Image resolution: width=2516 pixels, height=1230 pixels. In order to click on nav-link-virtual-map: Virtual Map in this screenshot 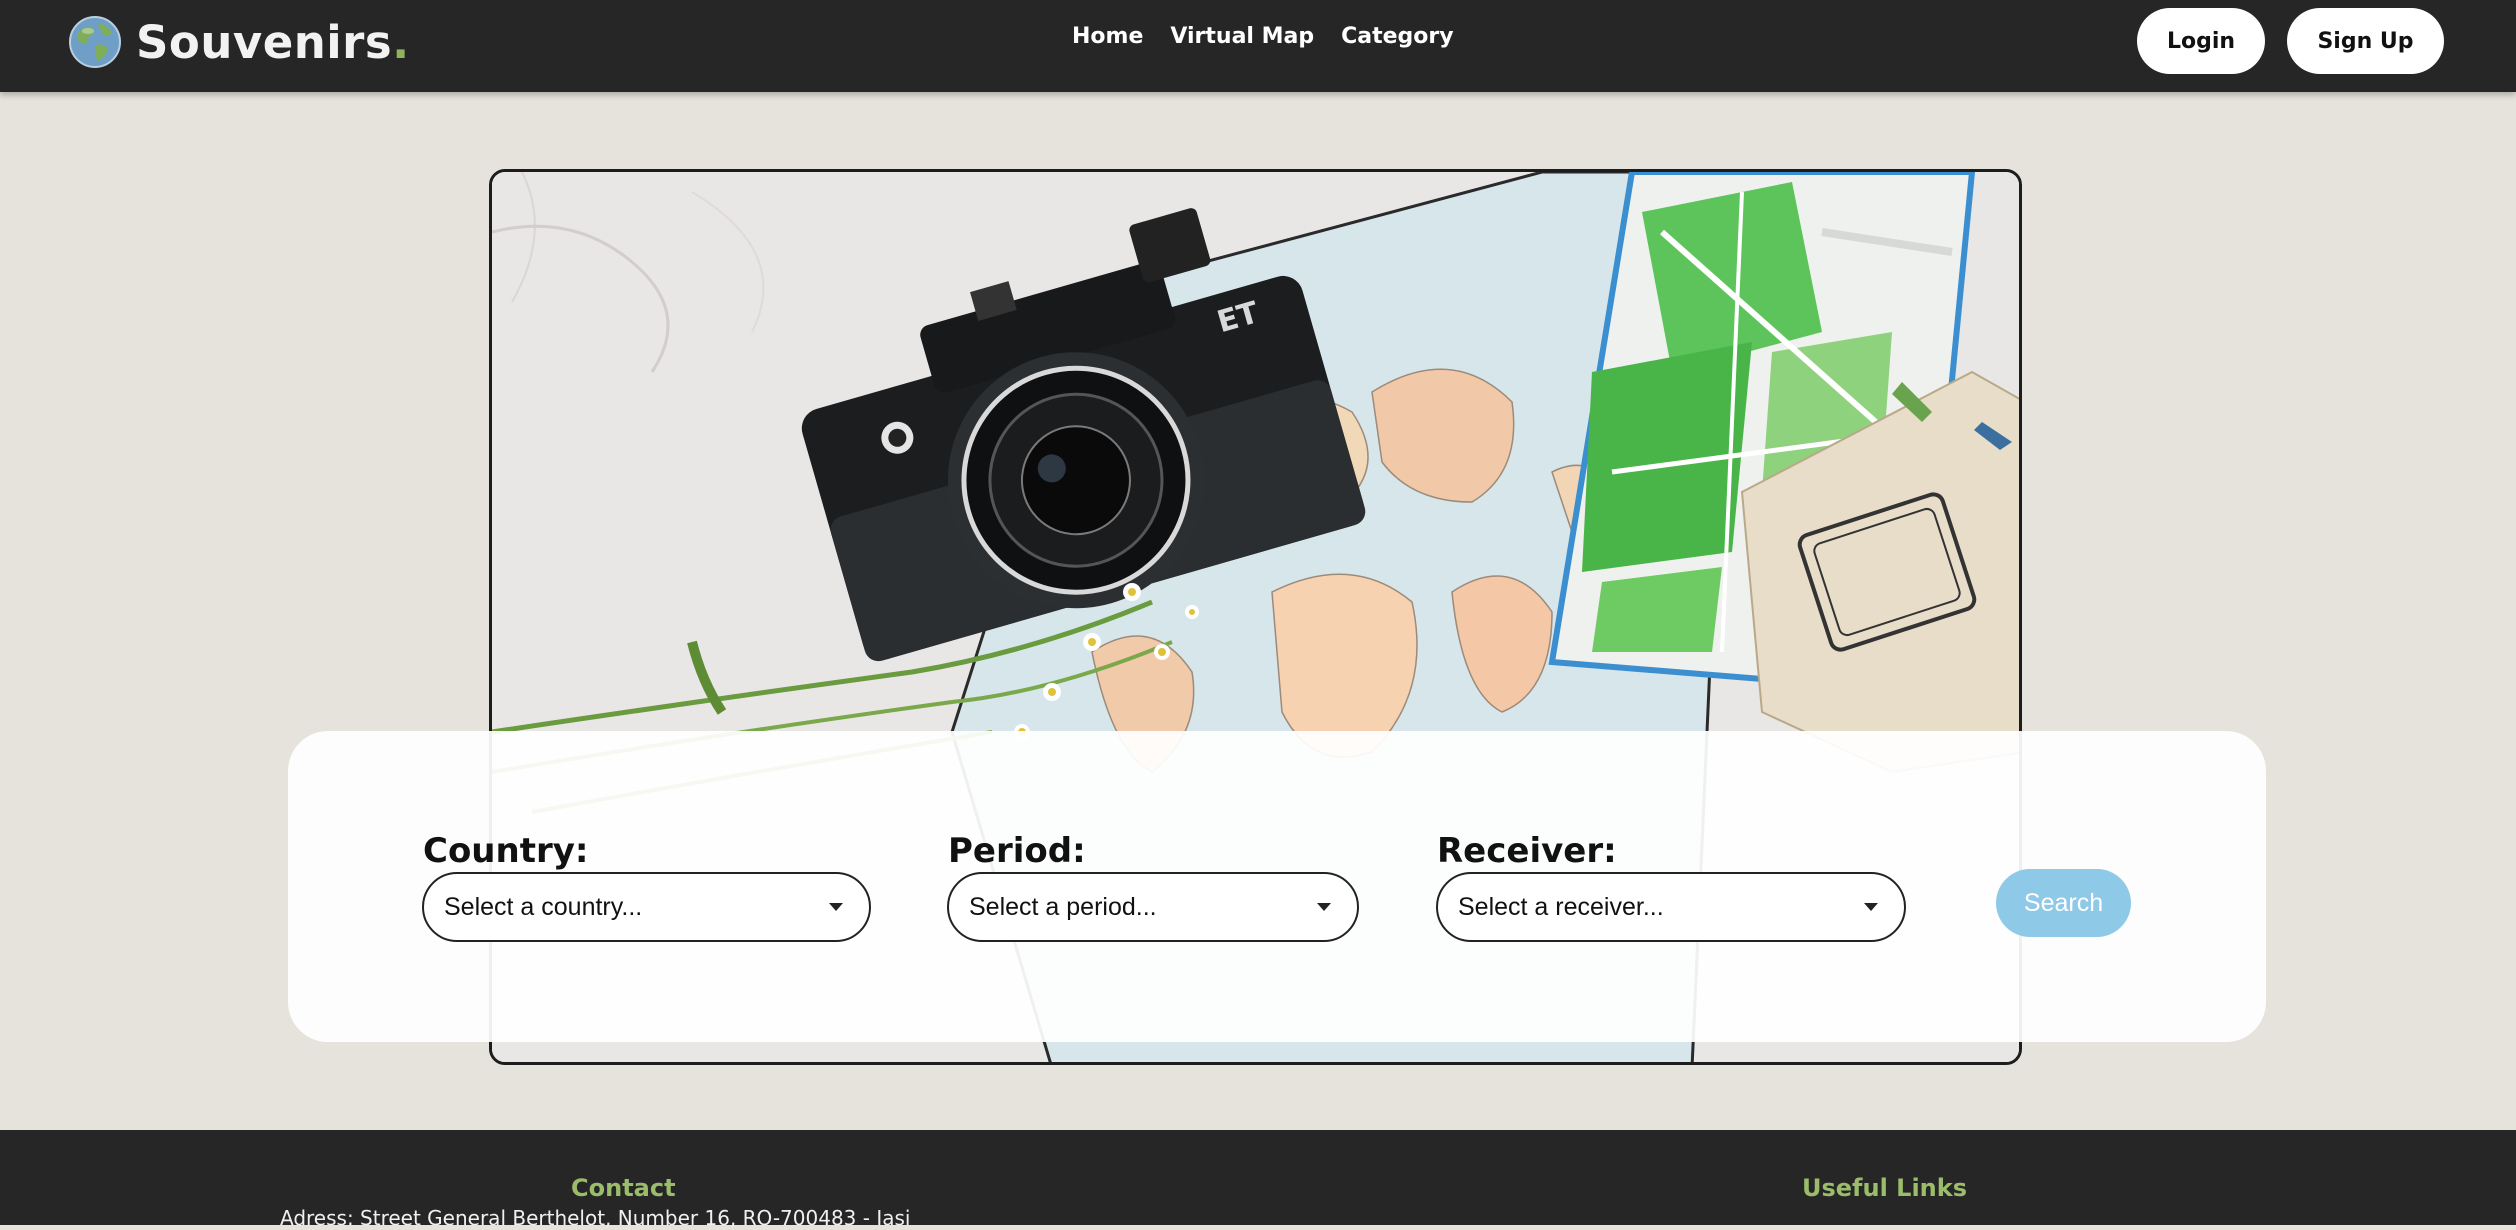, I will do `click(1242, 36)`.